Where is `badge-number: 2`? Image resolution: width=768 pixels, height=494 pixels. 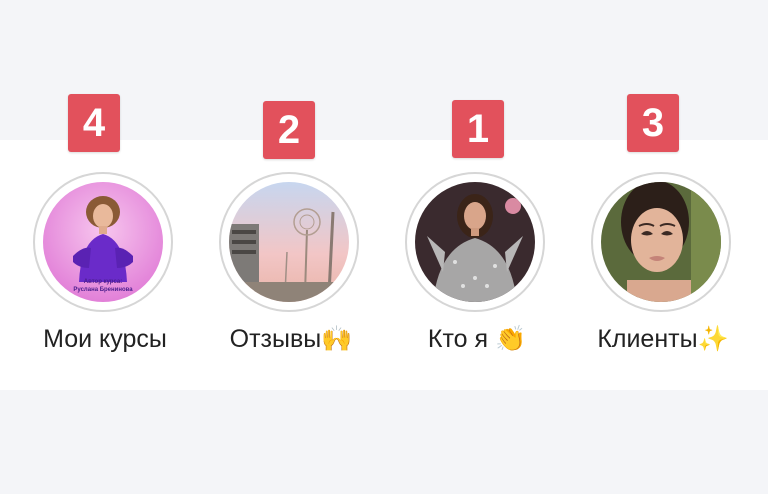 badge-number: 2 is located at coordinates (289, 130).